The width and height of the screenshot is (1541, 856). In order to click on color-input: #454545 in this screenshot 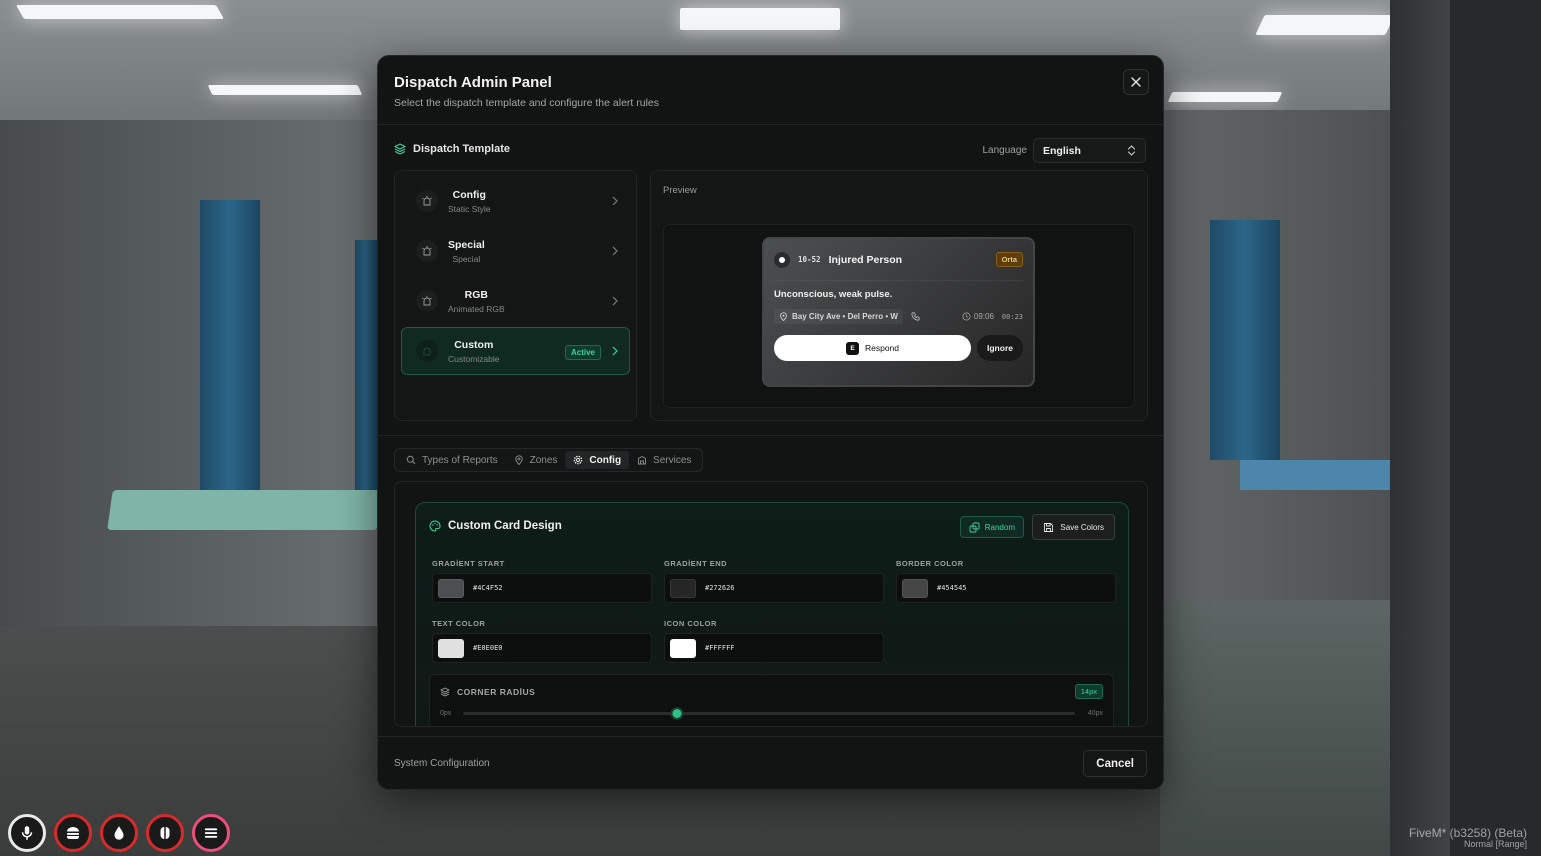, I will do `click(1006, 588)`.